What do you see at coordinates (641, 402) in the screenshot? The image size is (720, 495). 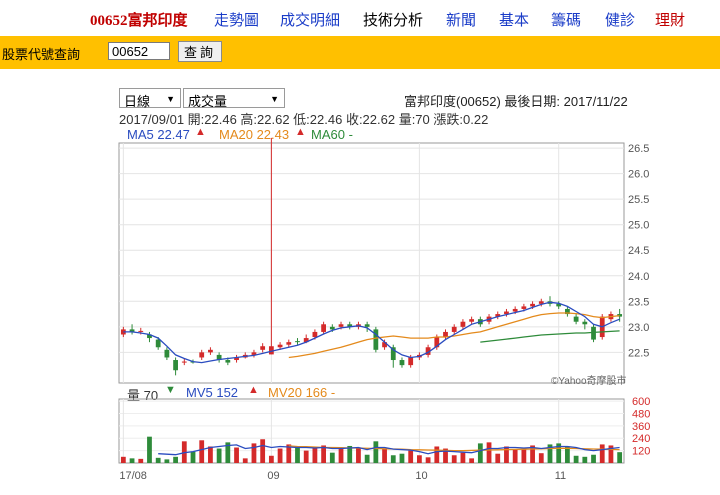 I see `volume-tick-label: 600` at bounding box center [641, 402].